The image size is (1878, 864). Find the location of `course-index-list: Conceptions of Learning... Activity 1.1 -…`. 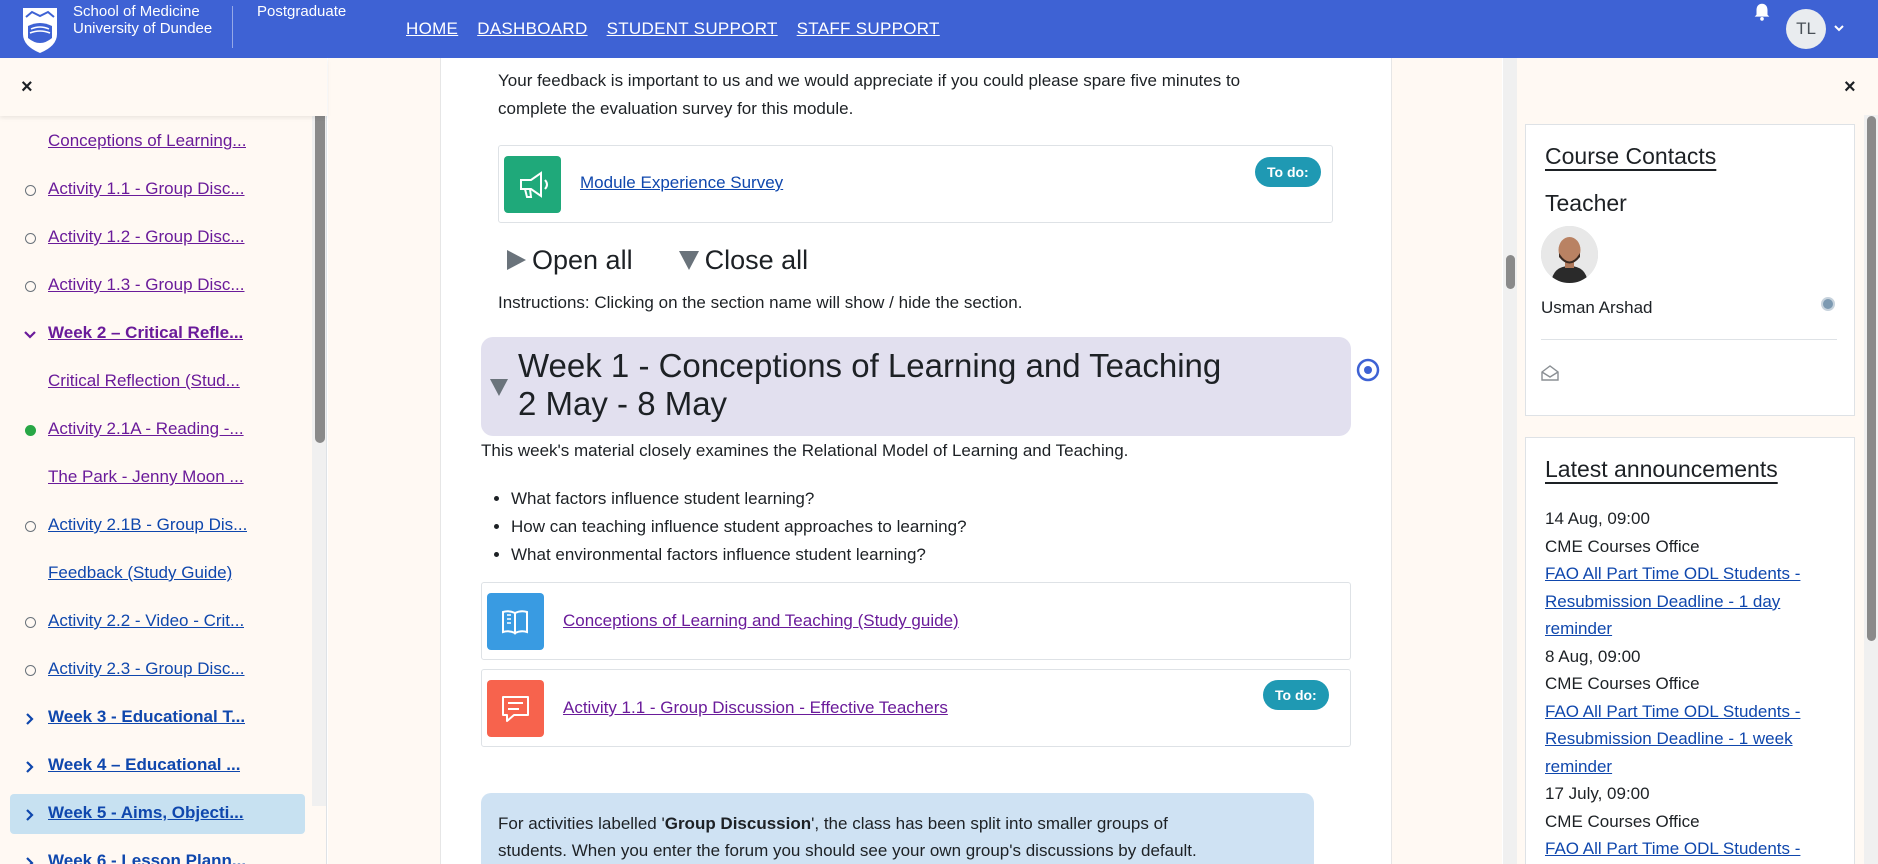

course-index-list: Conceptions of Learning... Activity 1.1 -… is located at coordinates (155, 490).